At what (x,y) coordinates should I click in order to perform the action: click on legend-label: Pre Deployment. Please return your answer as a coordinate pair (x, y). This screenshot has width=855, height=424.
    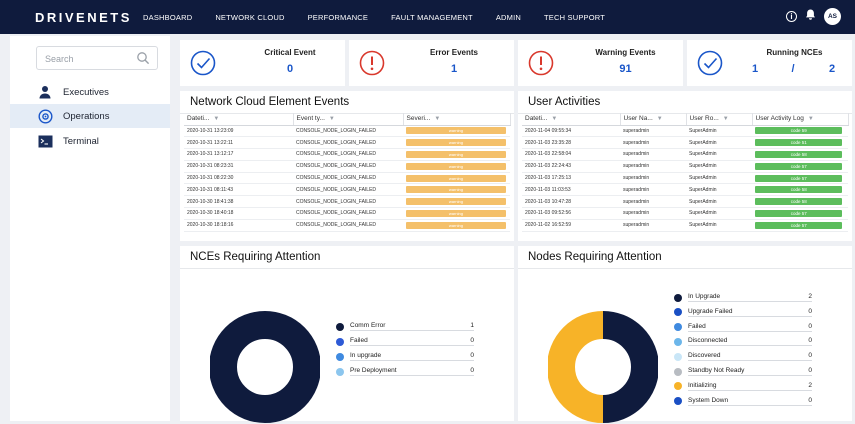
    Looking at the image, I should click on (407, 371).